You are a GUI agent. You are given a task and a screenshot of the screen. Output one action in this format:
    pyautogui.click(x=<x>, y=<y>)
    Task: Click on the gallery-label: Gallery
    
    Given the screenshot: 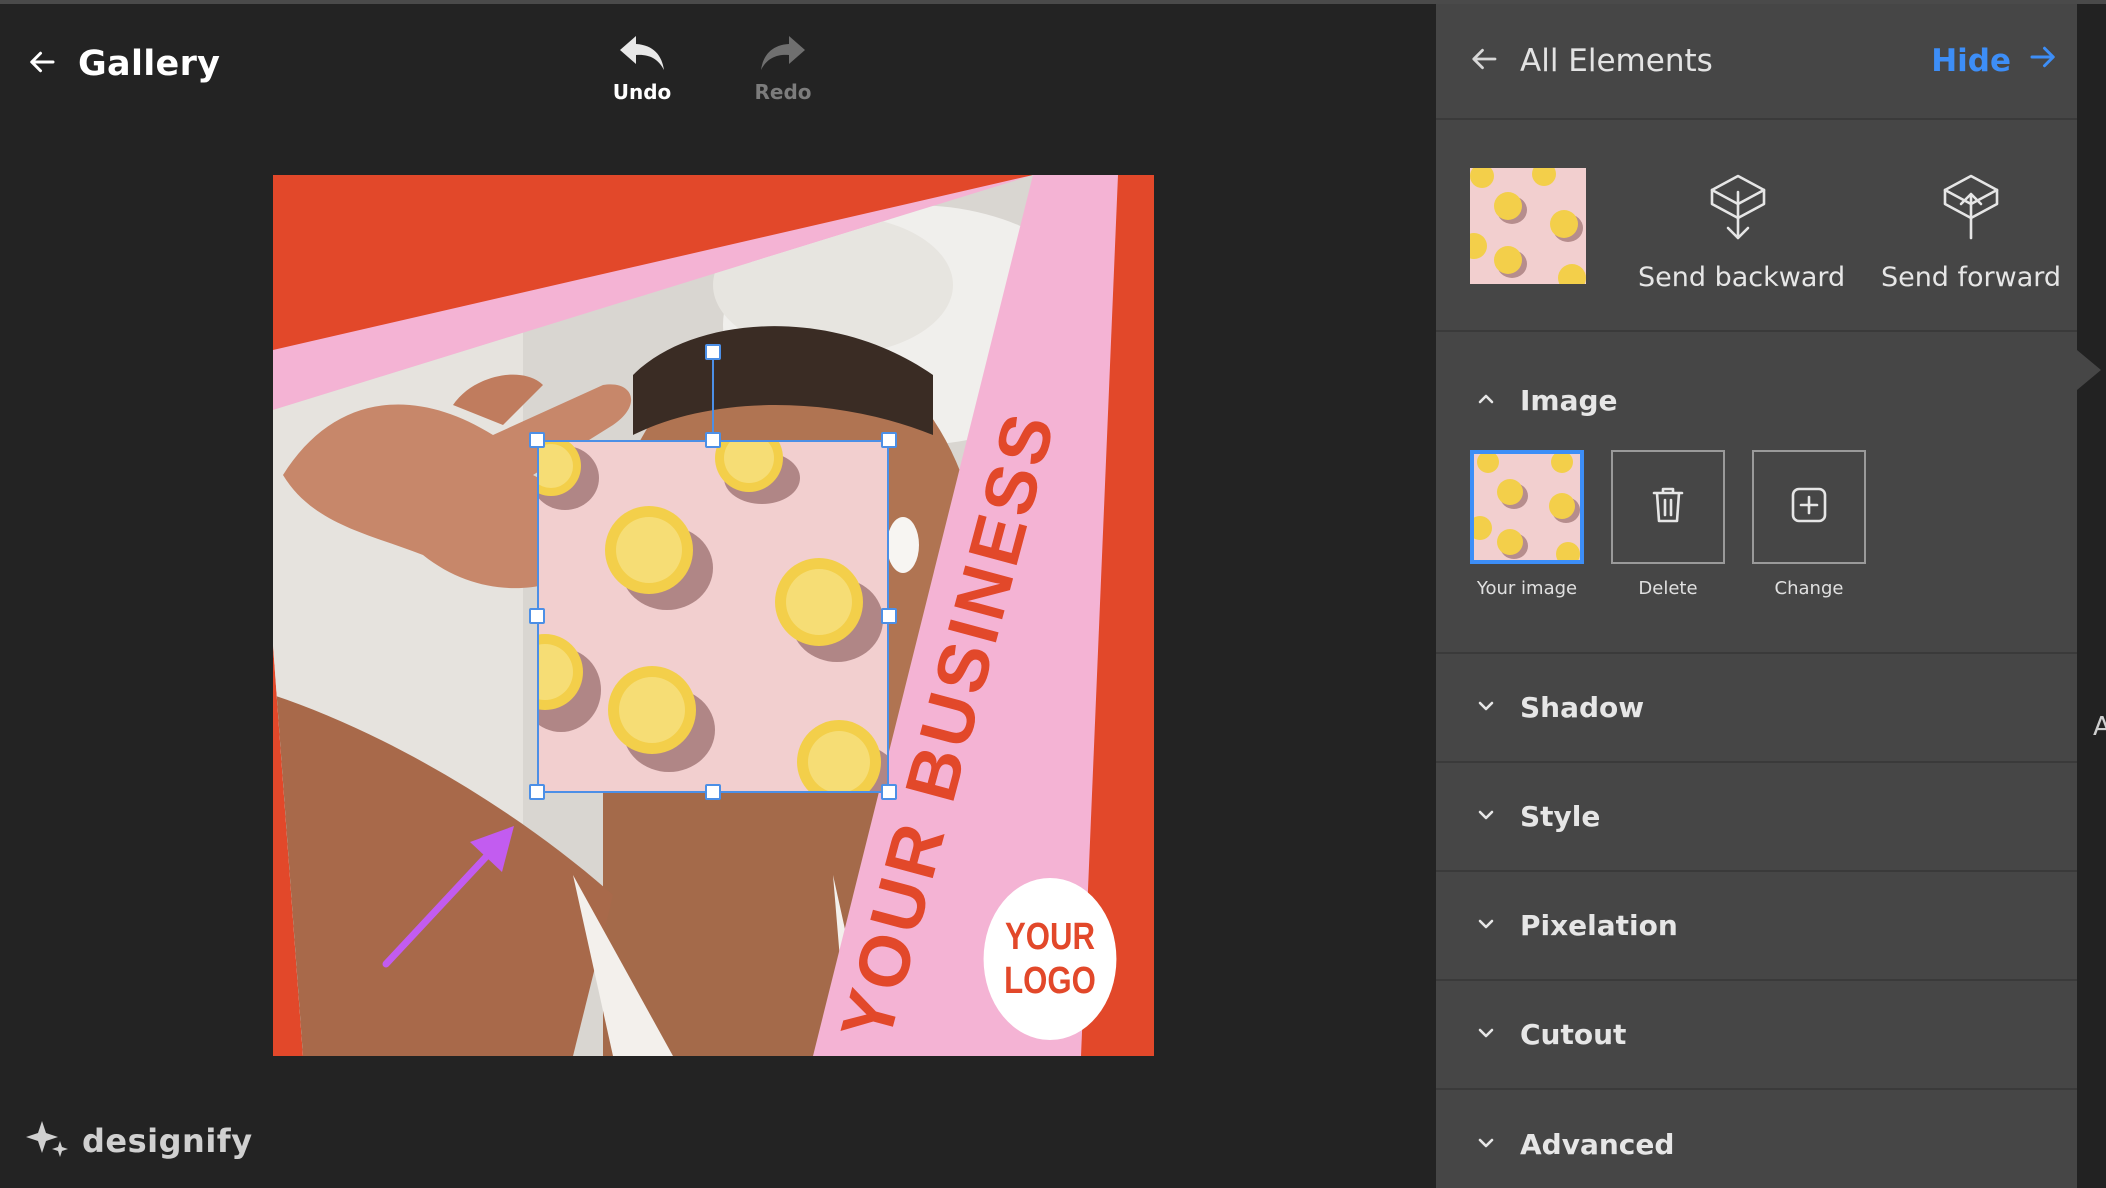 What is the action you would take?
    pyautogui.click(x=149, y=64)
    